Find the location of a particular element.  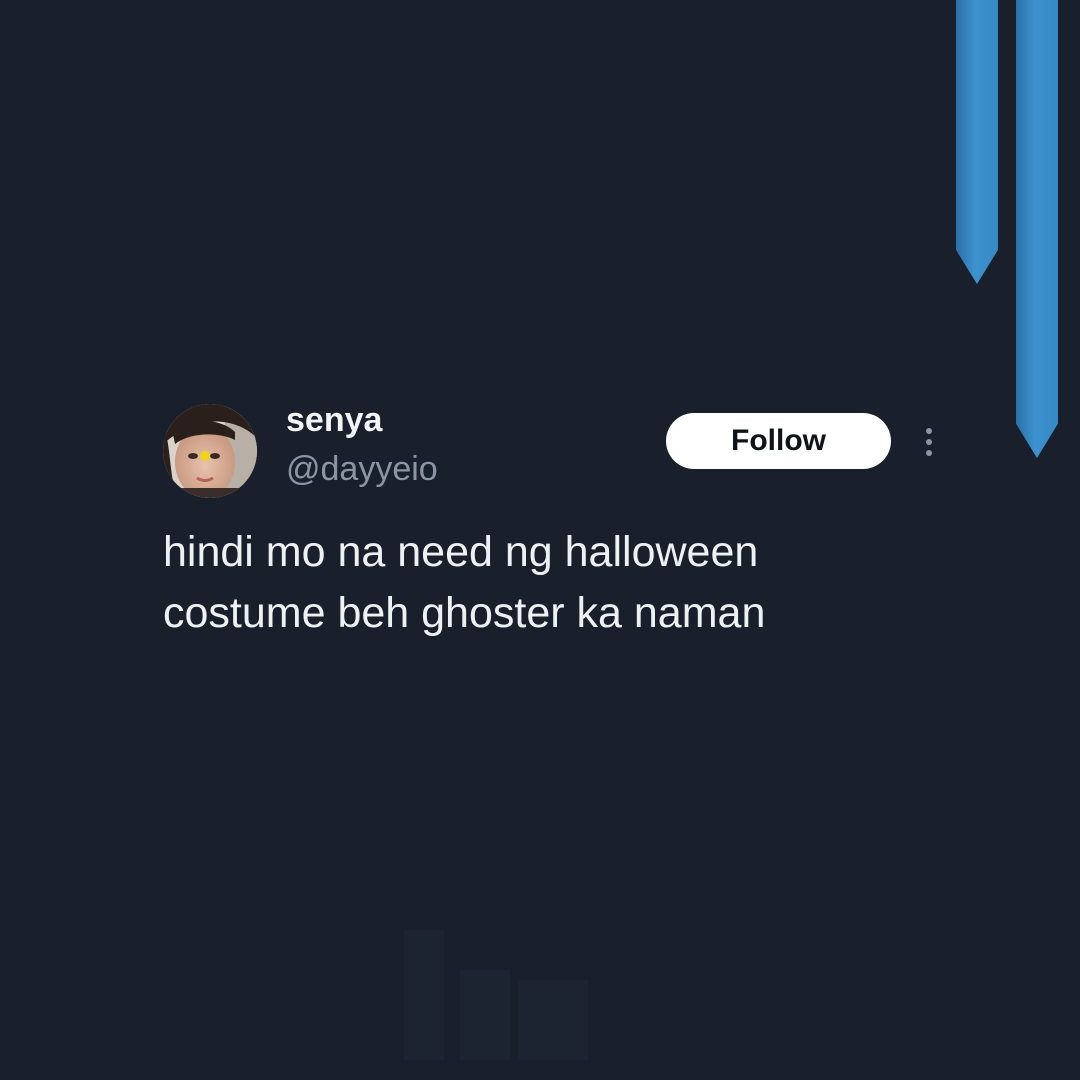

user-handle: @dayyeio is located at coordinates (362, 469).